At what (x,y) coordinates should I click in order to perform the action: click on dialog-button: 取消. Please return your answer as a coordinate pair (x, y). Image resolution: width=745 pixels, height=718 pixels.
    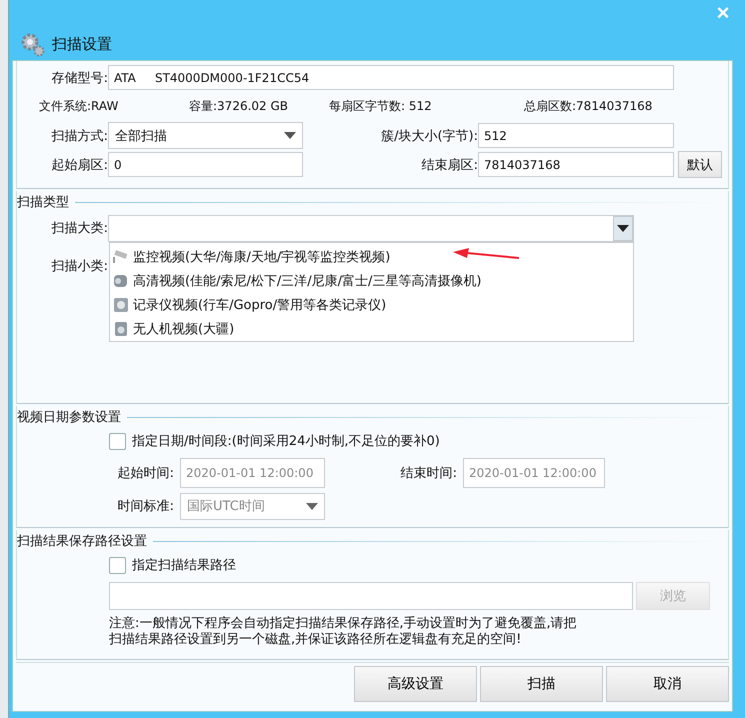
    Looking at the image, I should click on (667, 684).